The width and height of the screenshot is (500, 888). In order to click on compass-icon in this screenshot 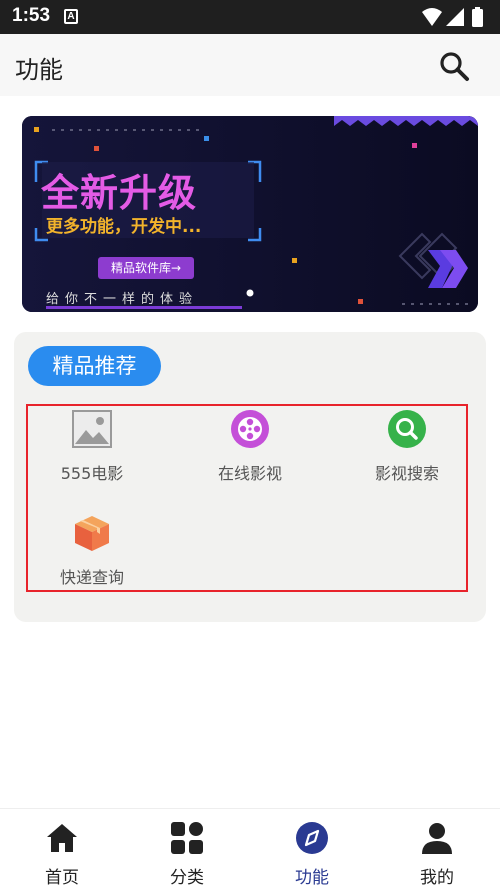, I will do `click(312, 838)`.